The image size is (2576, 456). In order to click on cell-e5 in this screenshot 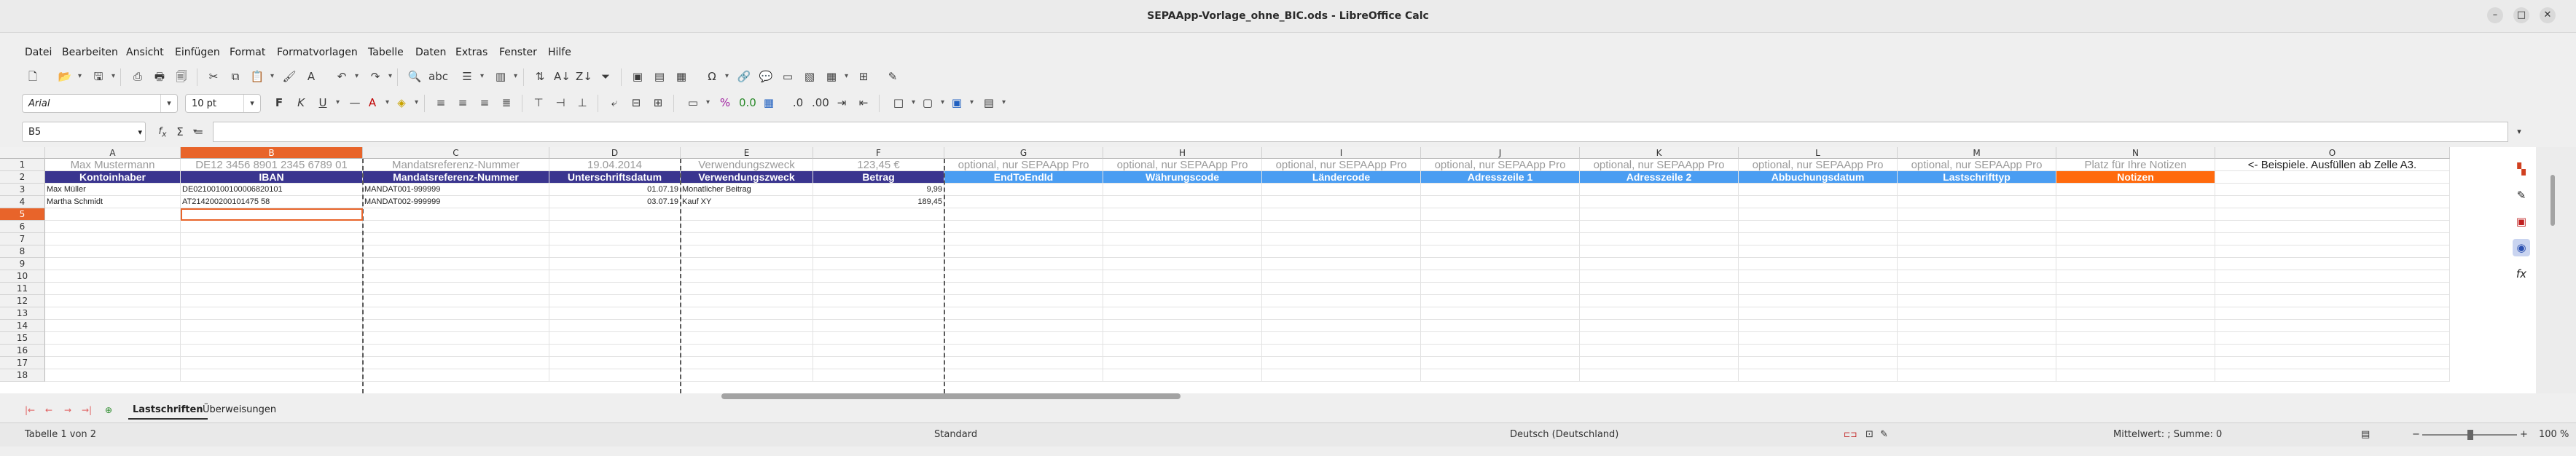, I will do `click(747, 214)`.